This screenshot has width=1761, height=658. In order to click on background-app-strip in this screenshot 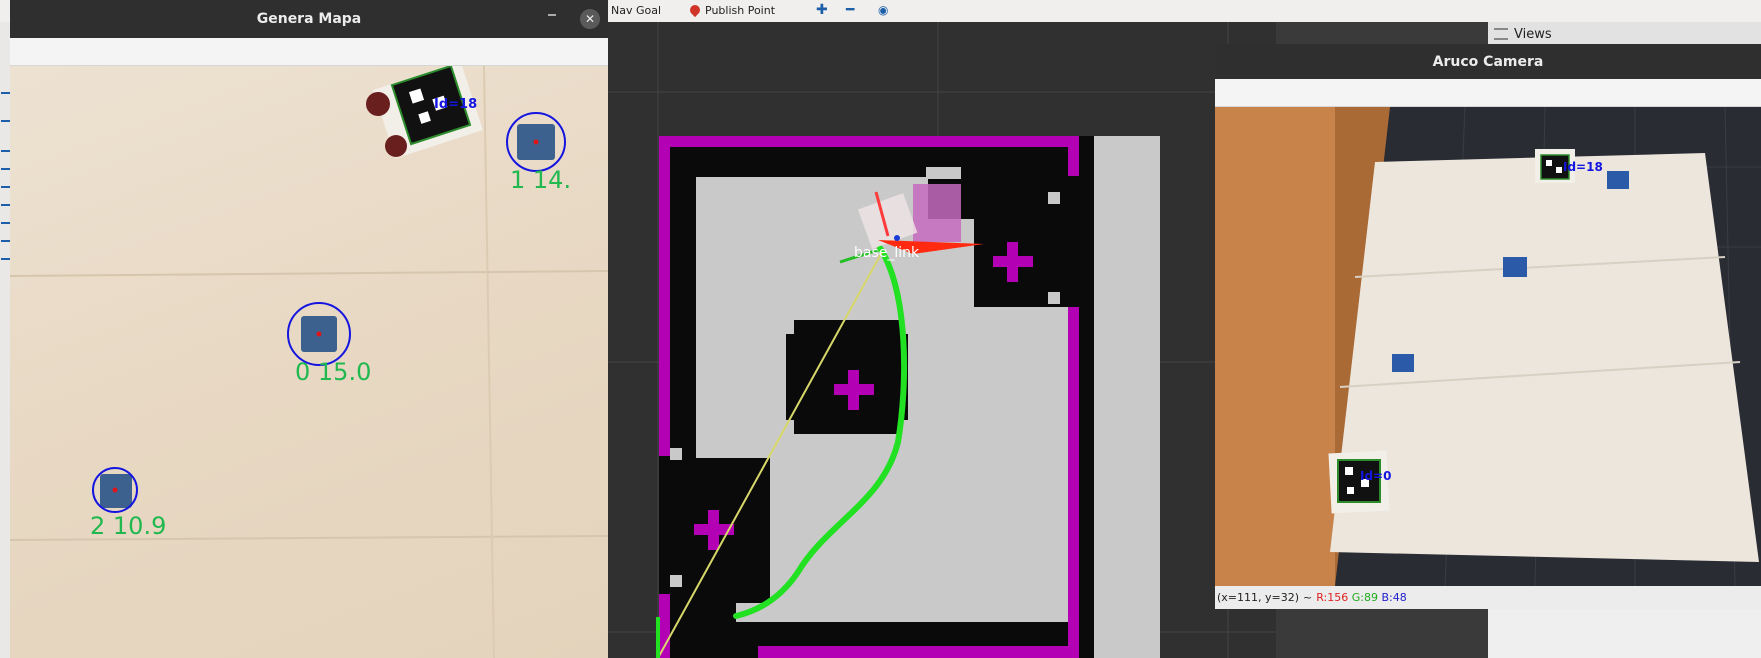, I will do `click(5, 340)`.